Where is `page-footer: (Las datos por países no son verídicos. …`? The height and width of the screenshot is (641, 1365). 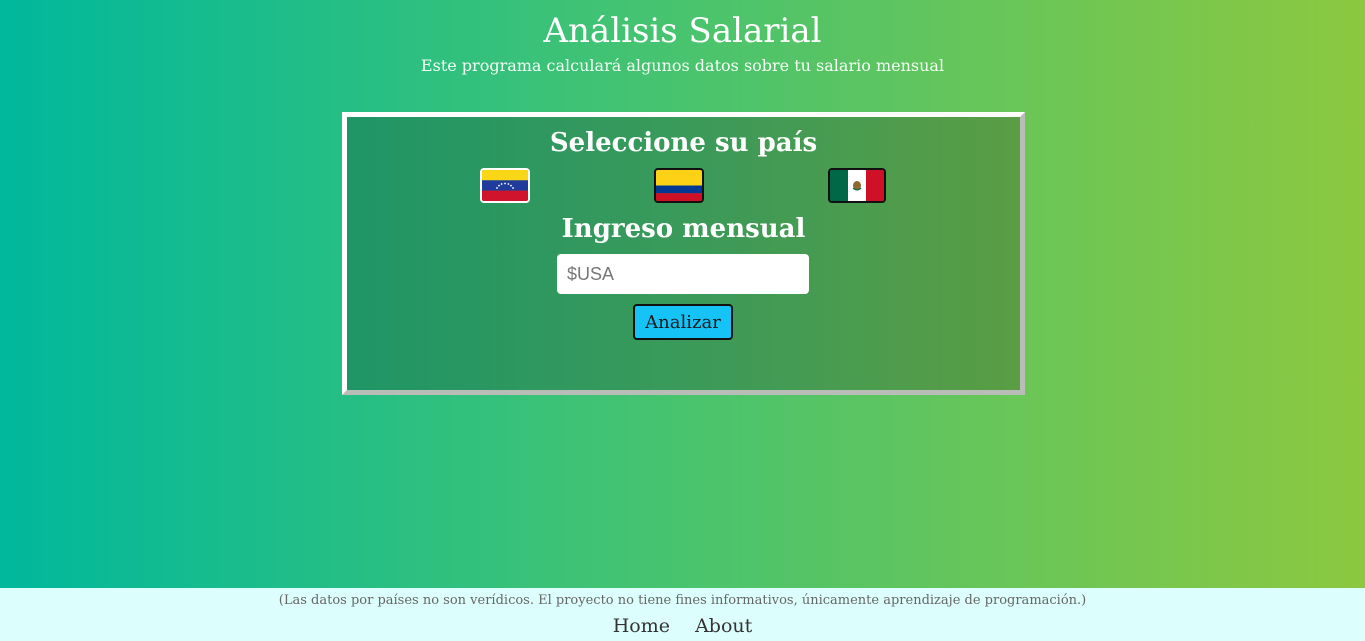 page-footer: (Las datos por países no son verídicos. … is located at coordinates (682, 614).